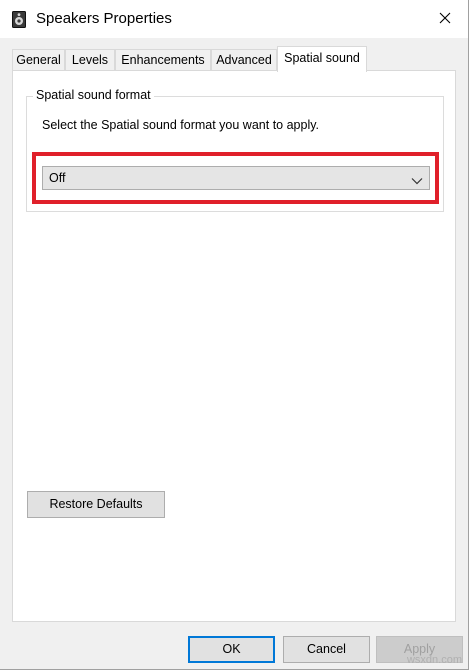 Image resolution: width=470 pixels, height=671 pixels. I want to click on title-bar: Speakers Properties, so click(234, 19).